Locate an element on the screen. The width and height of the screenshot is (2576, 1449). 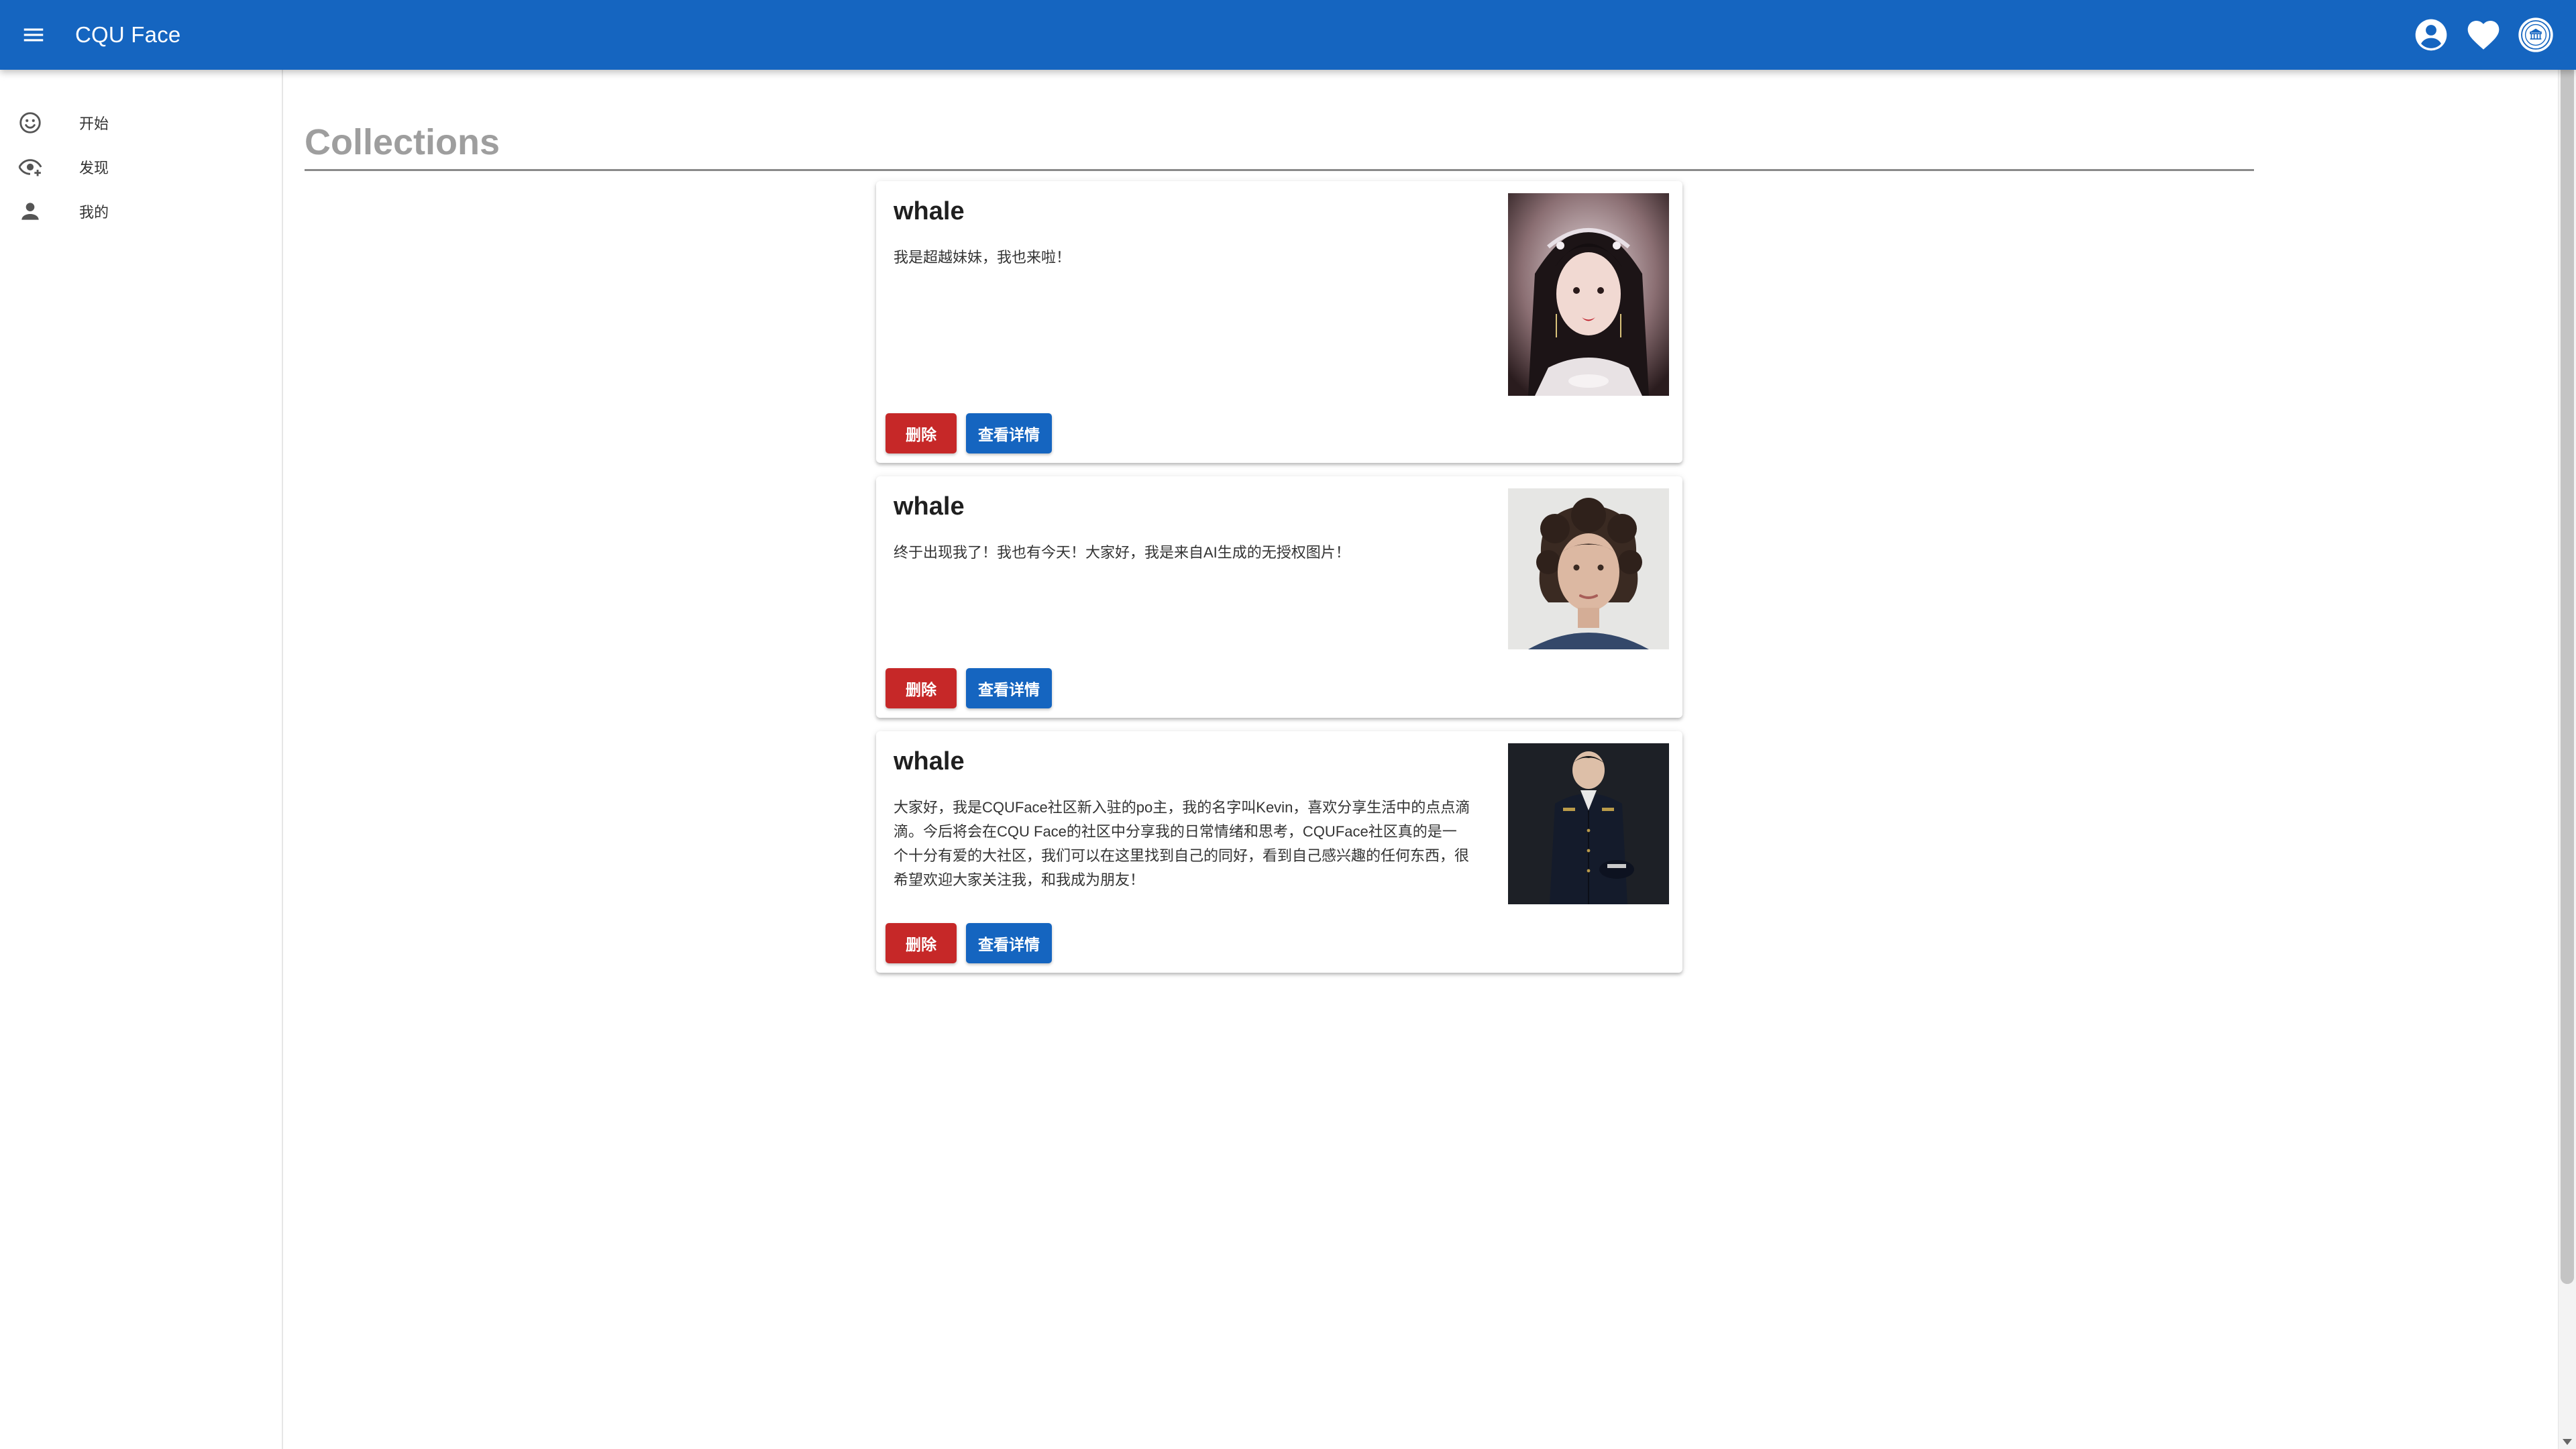
sidebar-item-label: 发现 is located at coordinates (94, 168).